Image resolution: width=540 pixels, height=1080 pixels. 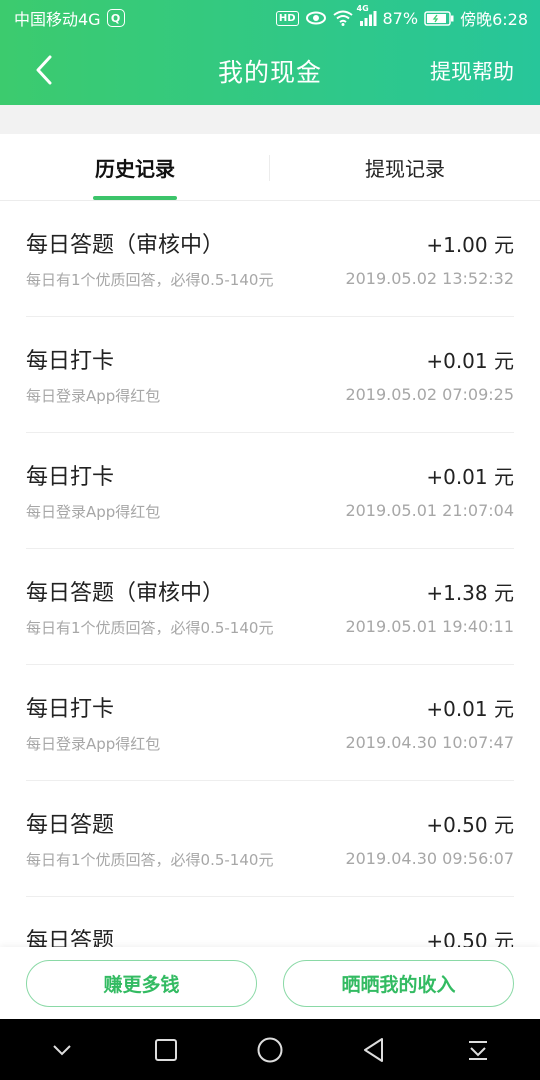 I want to click on tab-history: 历史记录, so click(x=135, y=167).